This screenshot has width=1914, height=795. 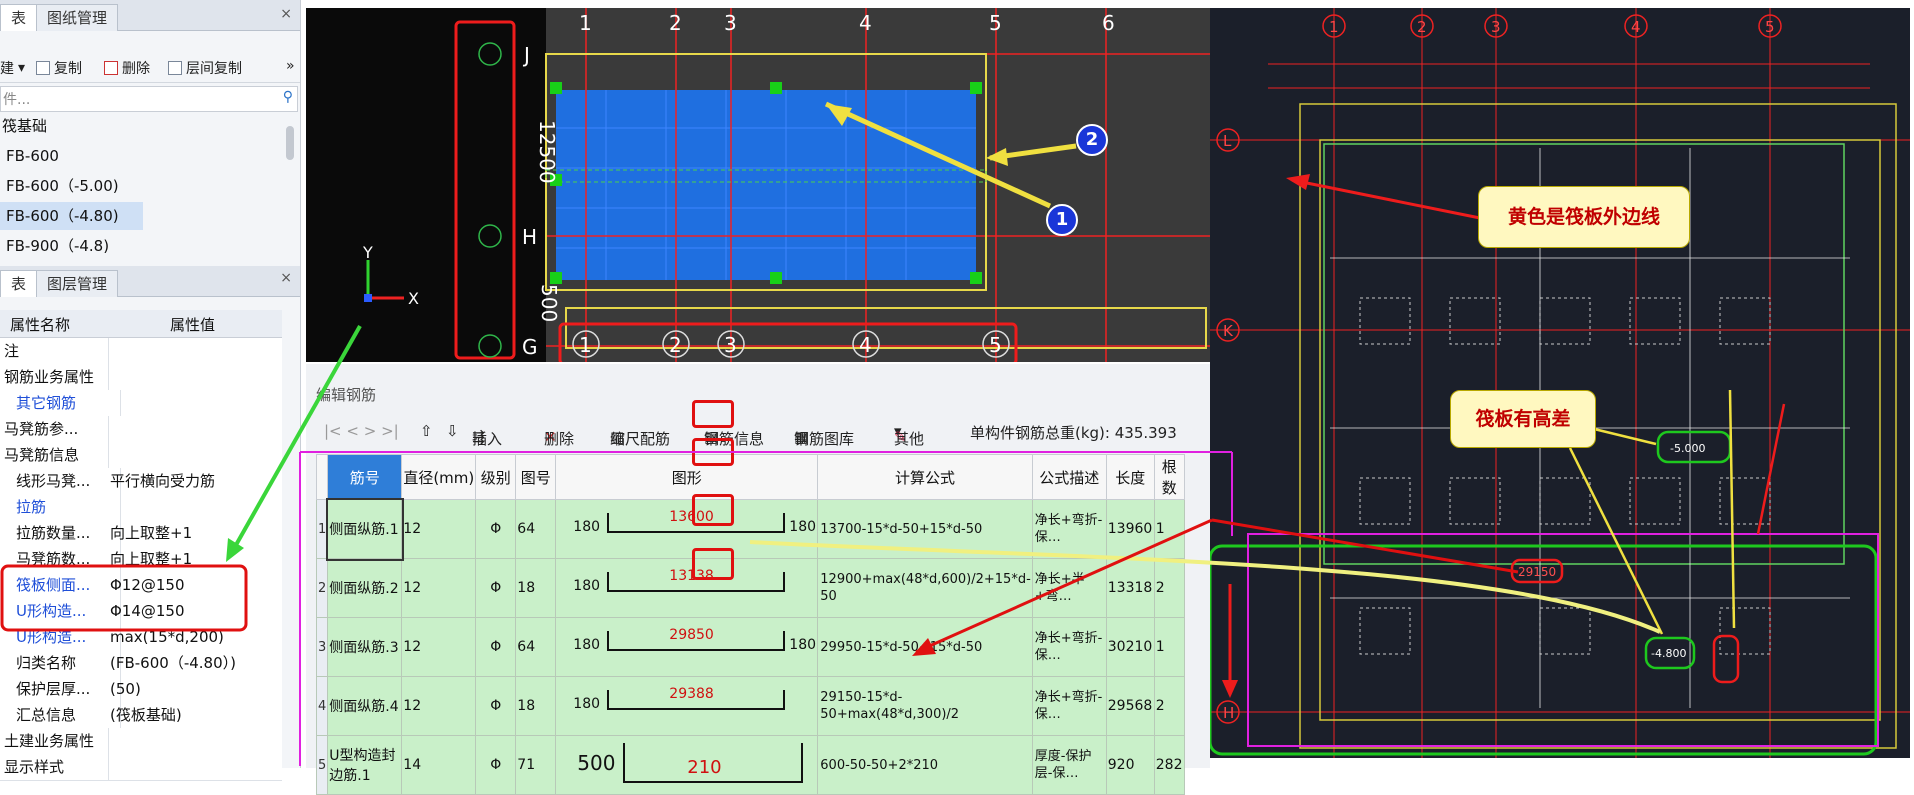 I want to click on length-cell: 920, so click(x=1130, y=765).